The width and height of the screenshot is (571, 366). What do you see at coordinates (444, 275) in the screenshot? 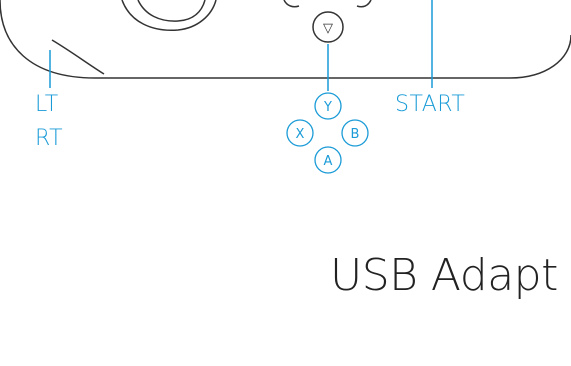
I see `usb-adapter-heading: USB Adapt` at bounding box center [444, 275].